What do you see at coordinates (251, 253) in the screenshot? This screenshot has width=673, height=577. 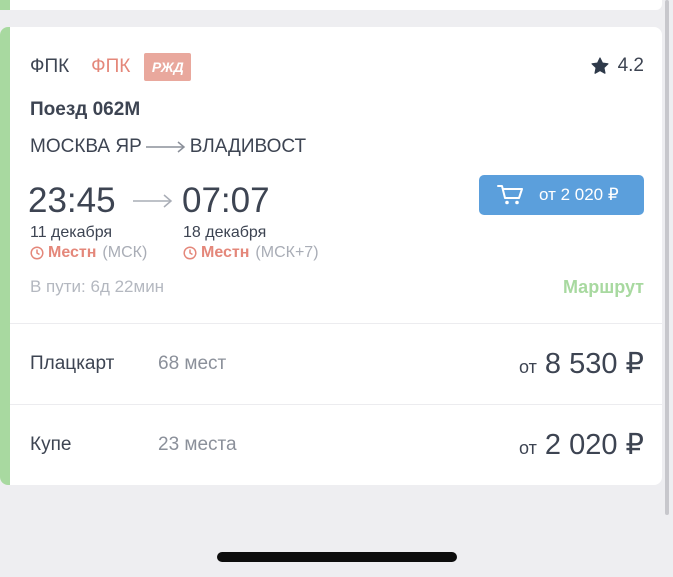 I see `arrival-timezone: Местн (МСК+7)` at bounding box center [251, 253].